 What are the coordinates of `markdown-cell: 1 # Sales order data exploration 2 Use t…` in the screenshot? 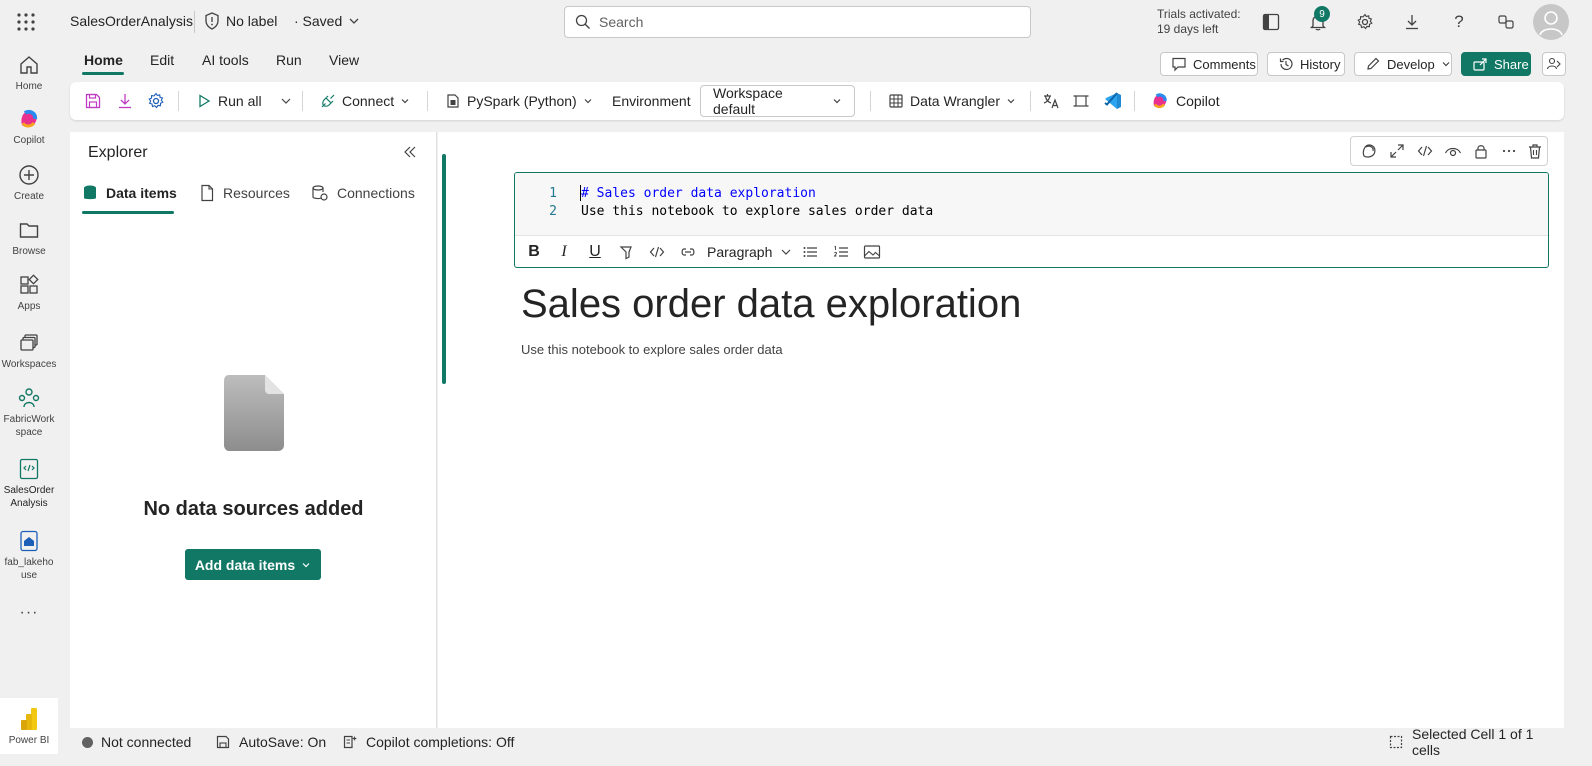 It's located at (1031, 220).